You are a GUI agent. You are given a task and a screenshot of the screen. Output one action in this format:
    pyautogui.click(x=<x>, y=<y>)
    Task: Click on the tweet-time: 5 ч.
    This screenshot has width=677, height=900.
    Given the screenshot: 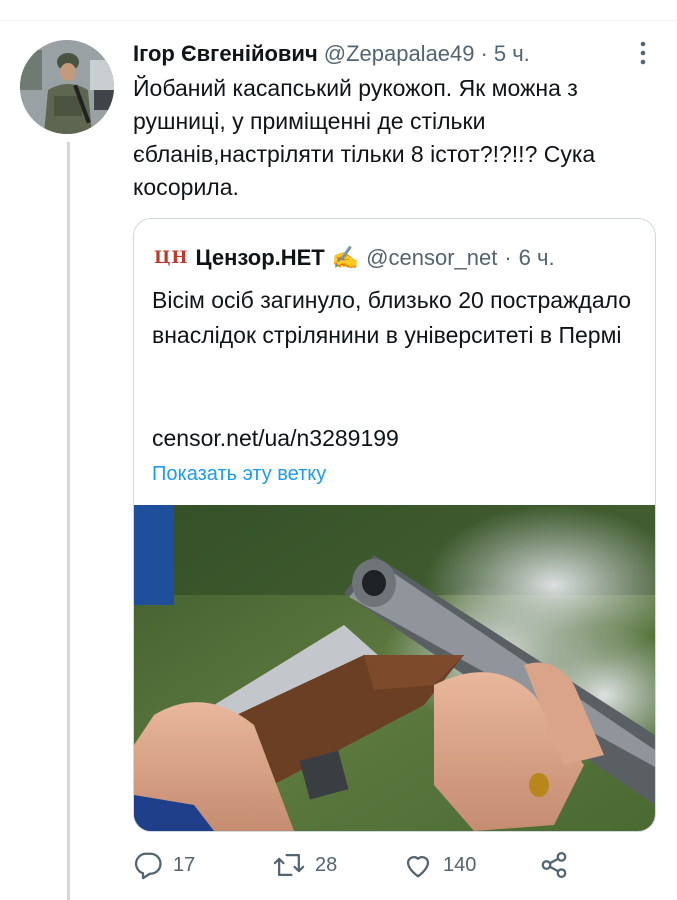 What is the action you would take?
    pyautogui.click(x=512, y=54)
    